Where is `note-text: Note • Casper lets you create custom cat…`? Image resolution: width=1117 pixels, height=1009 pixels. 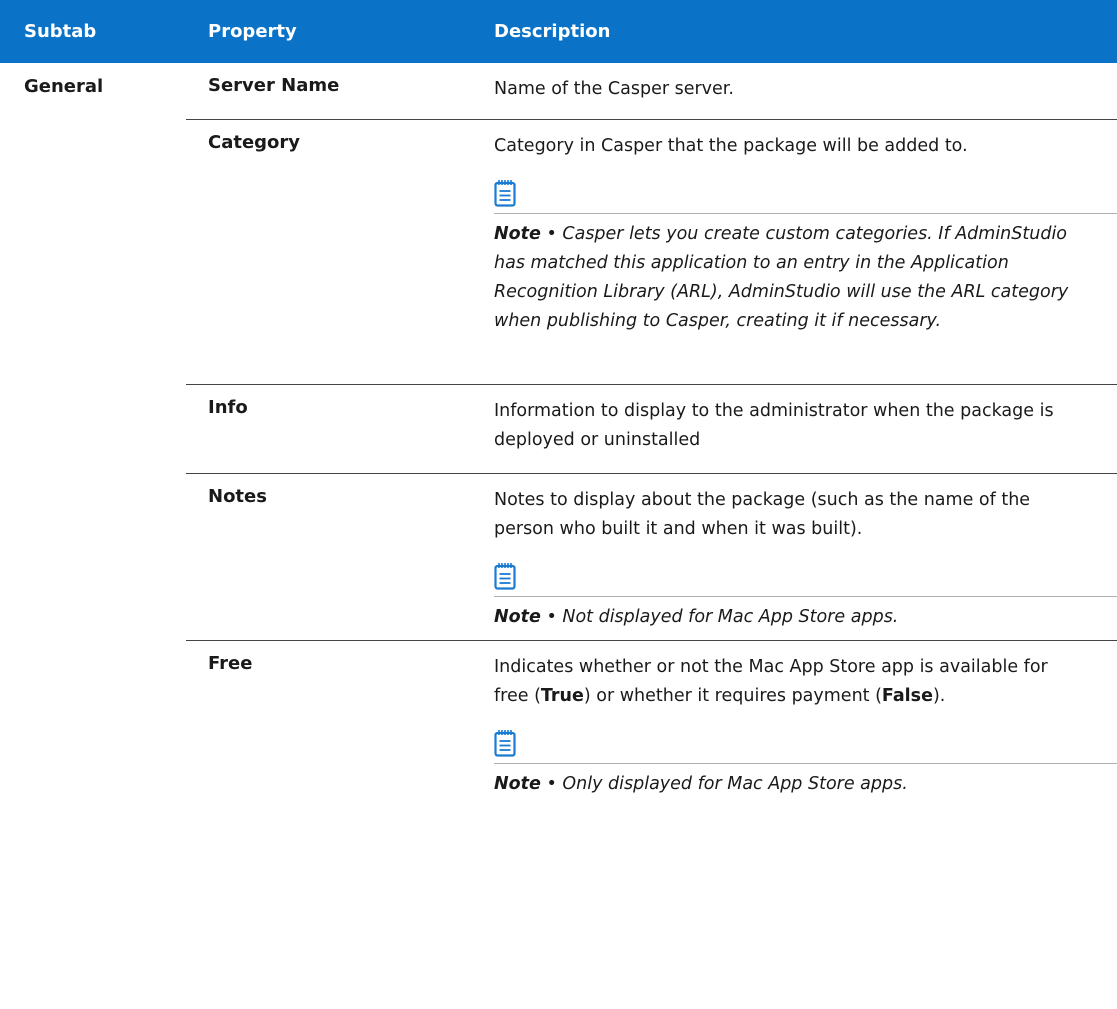
note-text: Note • Casper lets you create custom cat… is located at coordinates (790, 275).